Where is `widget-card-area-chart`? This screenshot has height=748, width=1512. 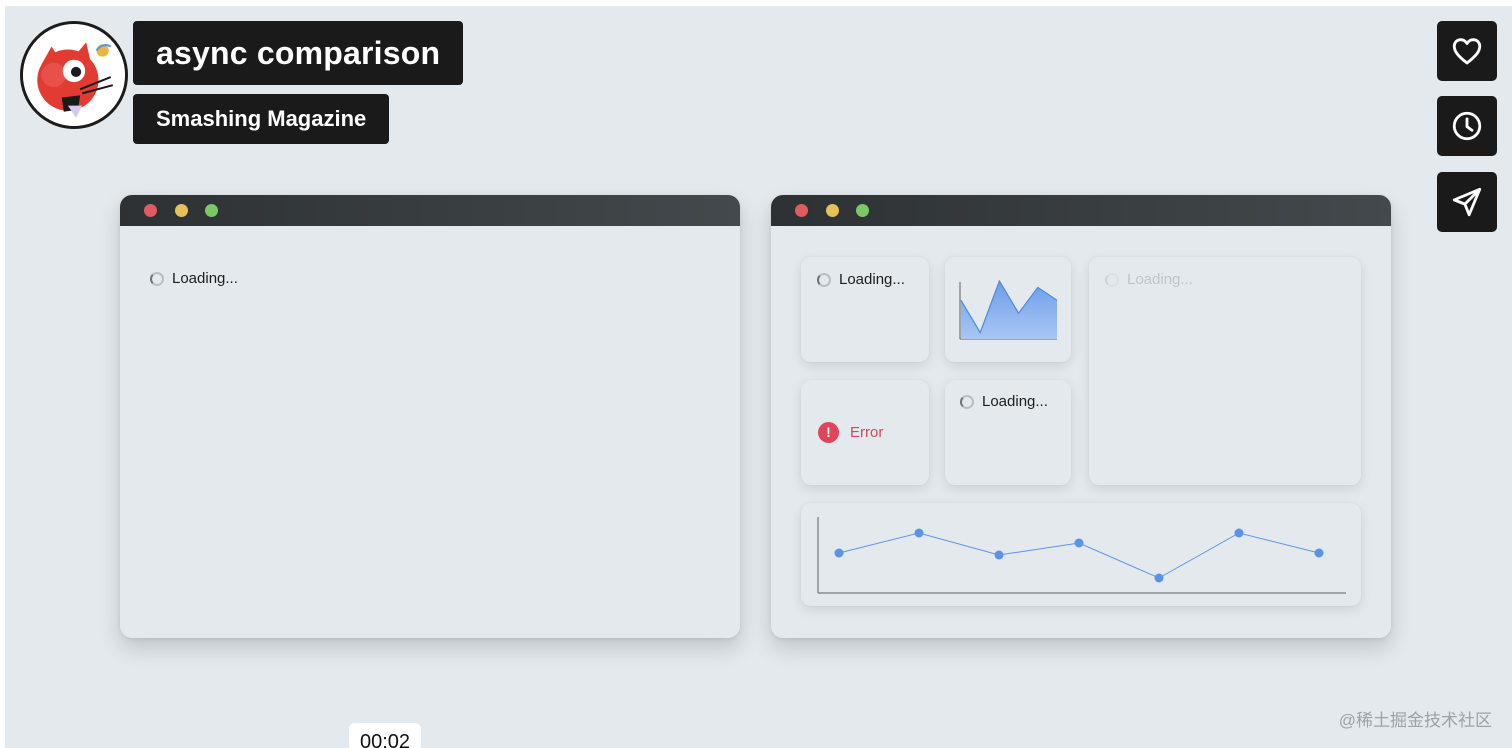 widget-card-area-chart is located at coordinates (1008, 309).